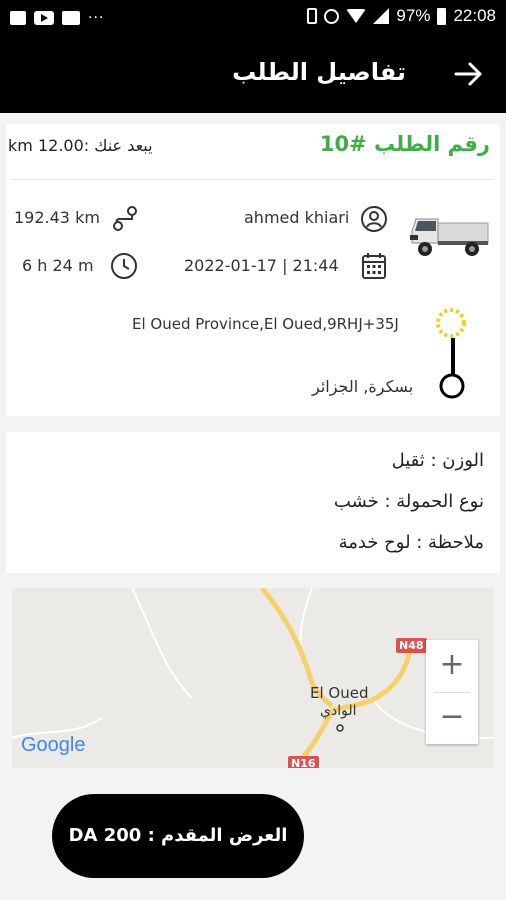  I want to click on road-label-n16: N16, so click(303, 762).